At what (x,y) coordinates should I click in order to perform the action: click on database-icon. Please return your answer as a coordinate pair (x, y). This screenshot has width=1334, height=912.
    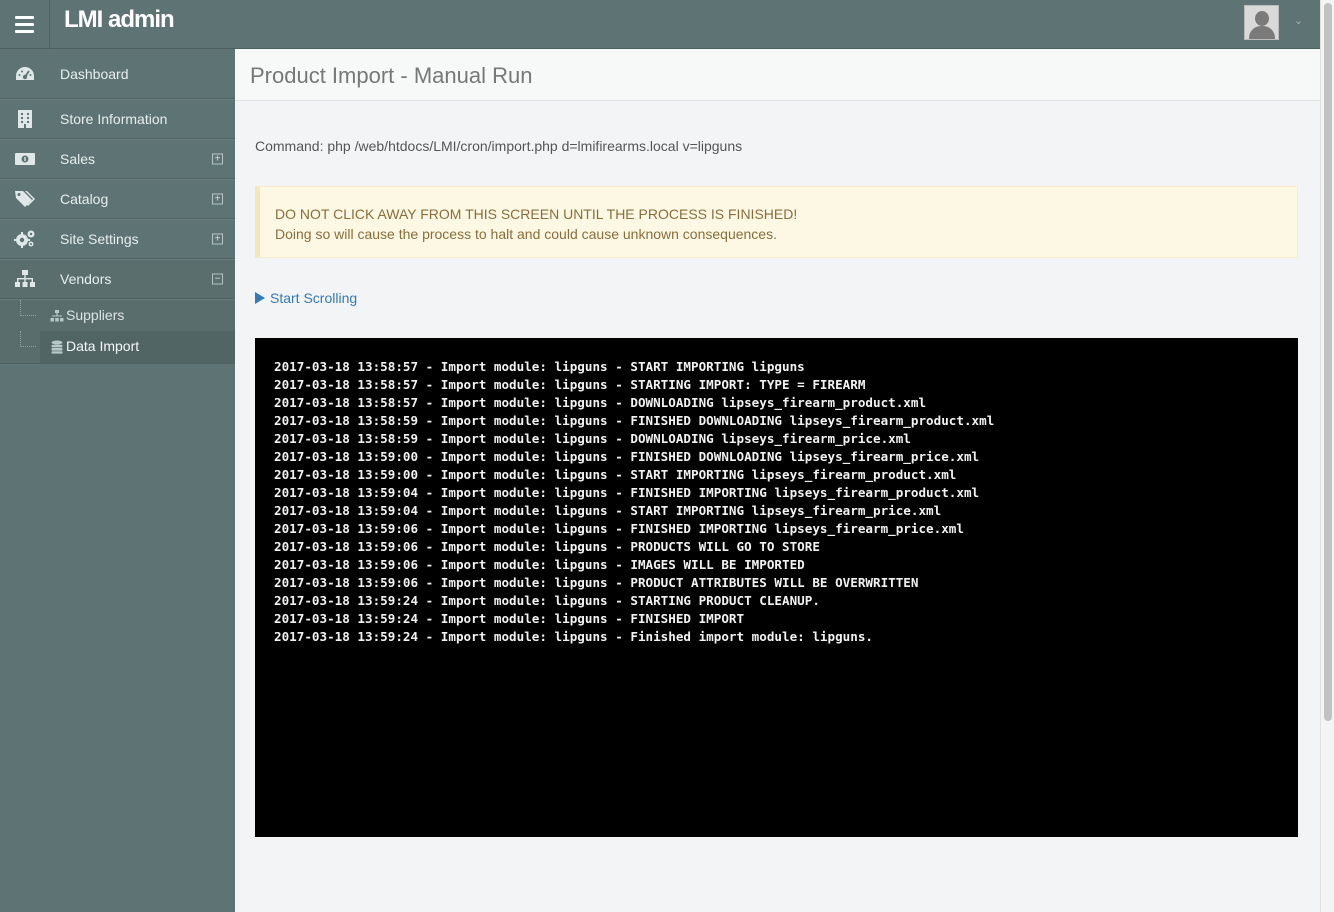
    Looking at the image, I should click on (57, 347).